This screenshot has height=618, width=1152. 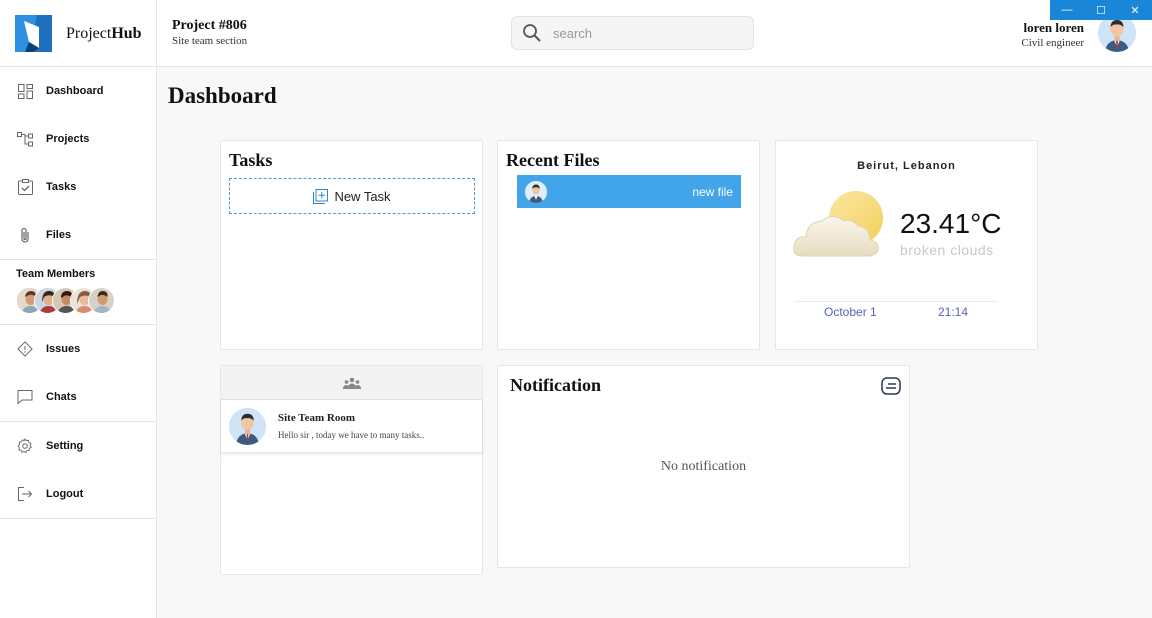 What do you see at coordinates (61, 187) in the screenshot?
I see `sidebar-item-label: Tasks` at bounding box center [61, 187].